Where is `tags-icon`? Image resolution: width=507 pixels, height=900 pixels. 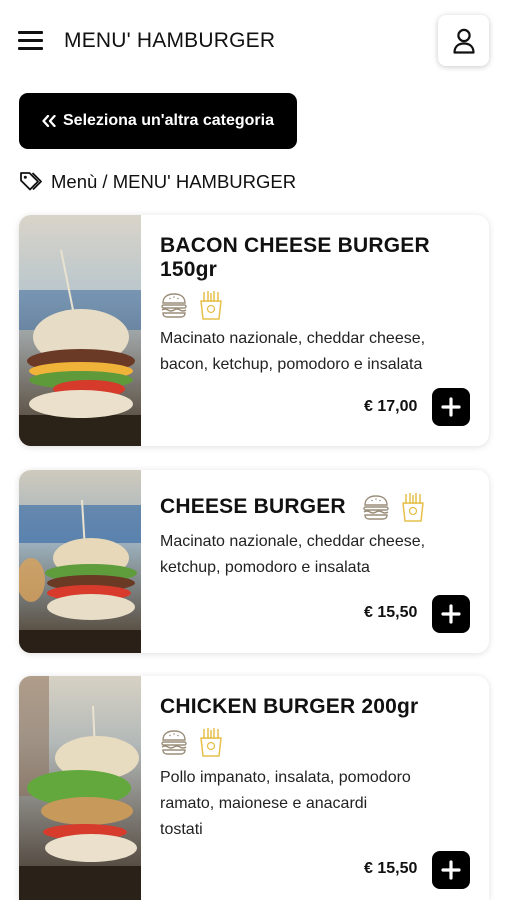
tags-icon is located at coordinates (31, 181).